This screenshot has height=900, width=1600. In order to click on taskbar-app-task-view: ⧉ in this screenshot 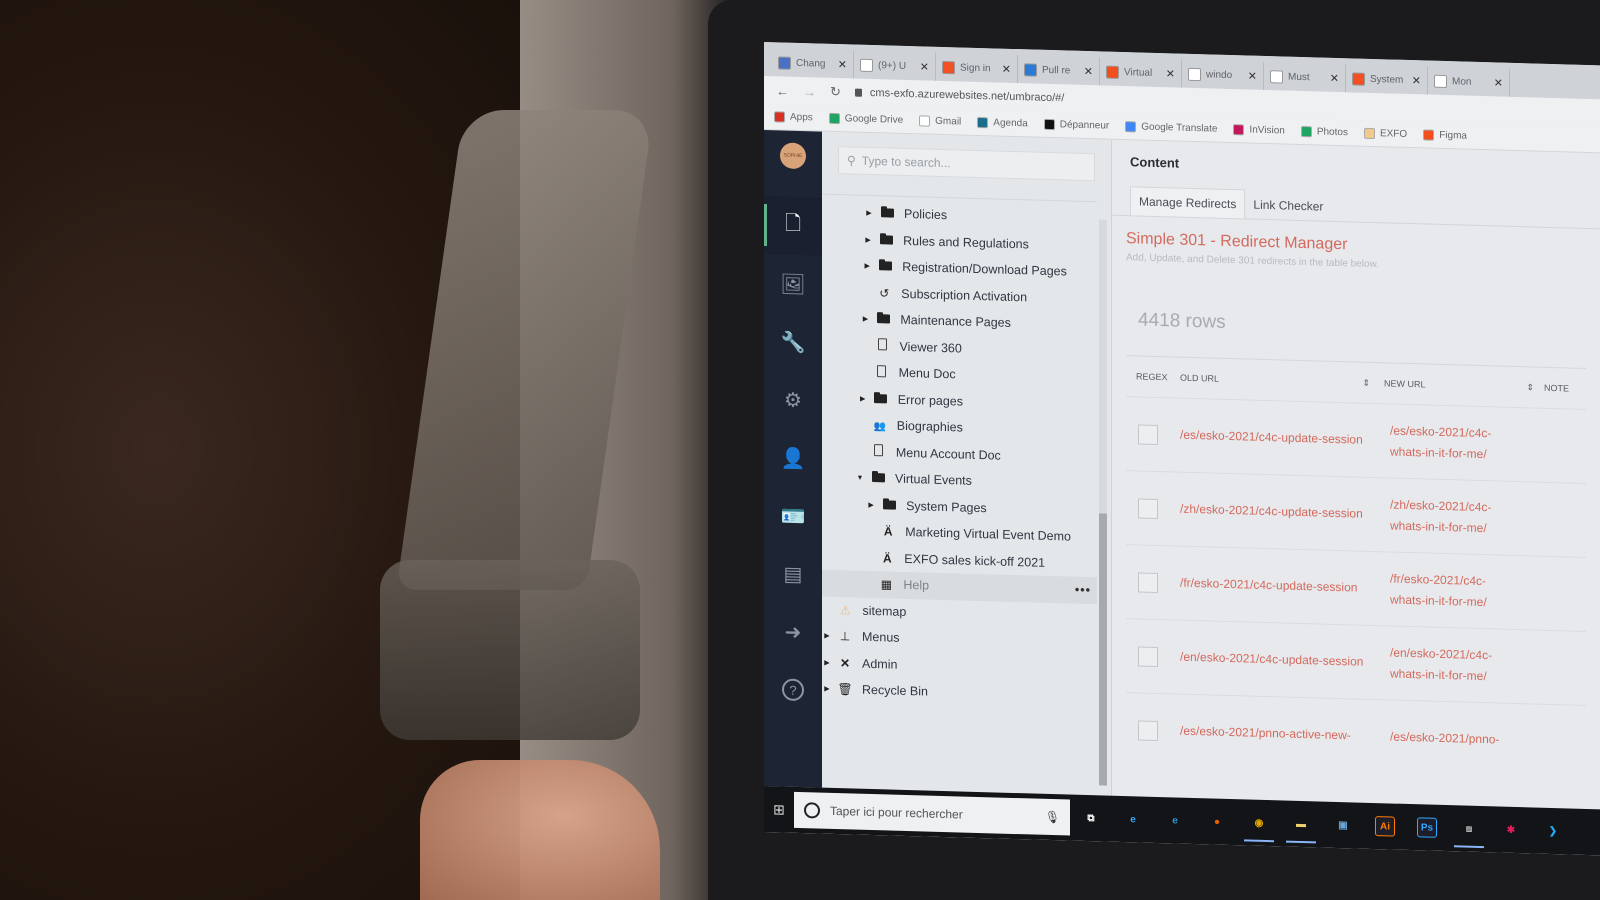, I will do `click(1091, 818)`.